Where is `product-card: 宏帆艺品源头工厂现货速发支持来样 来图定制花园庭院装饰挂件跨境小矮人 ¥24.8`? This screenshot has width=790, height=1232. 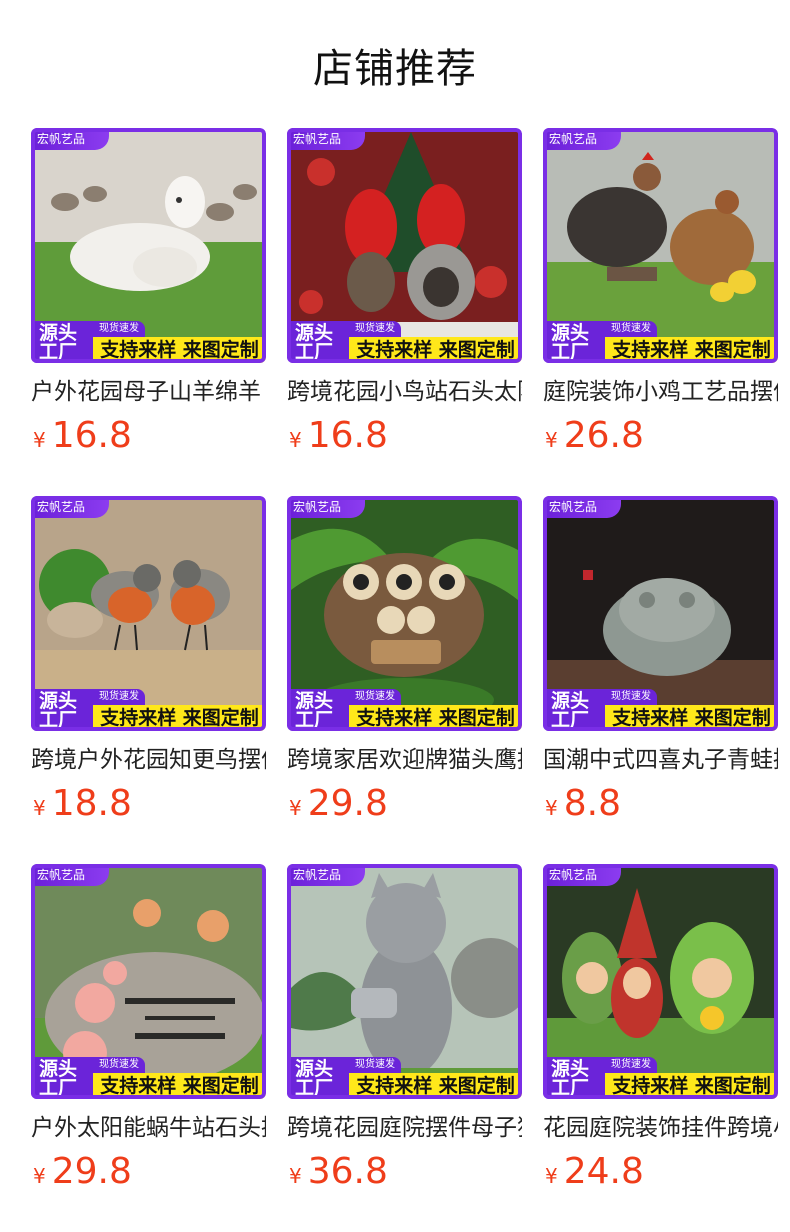
product-card: 宏帆艺品源头工厂现货速发支持来样 来图定制花园庭院装饰挂件跨境小矮人 ¥24.8 is located at coordinates (660, 1029).